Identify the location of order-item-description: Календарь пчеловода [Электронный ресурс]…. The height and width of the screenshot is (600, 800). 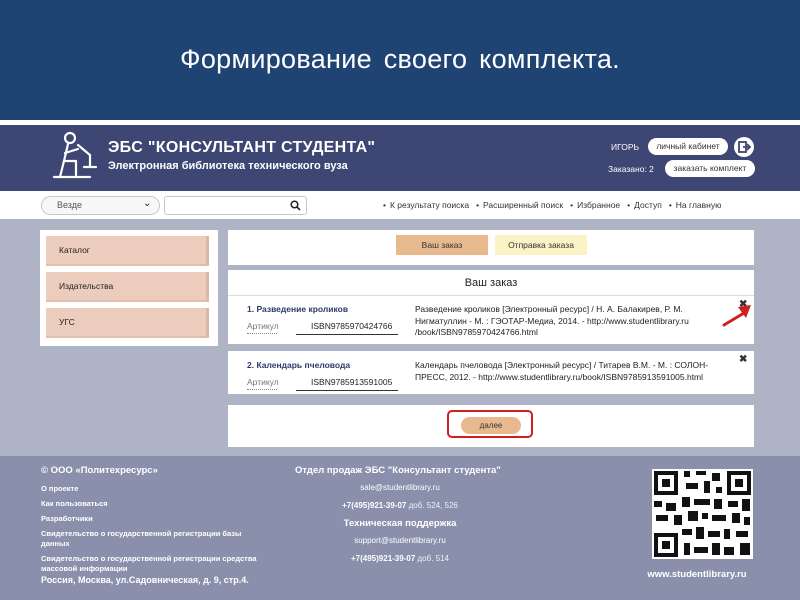
(562, 371).